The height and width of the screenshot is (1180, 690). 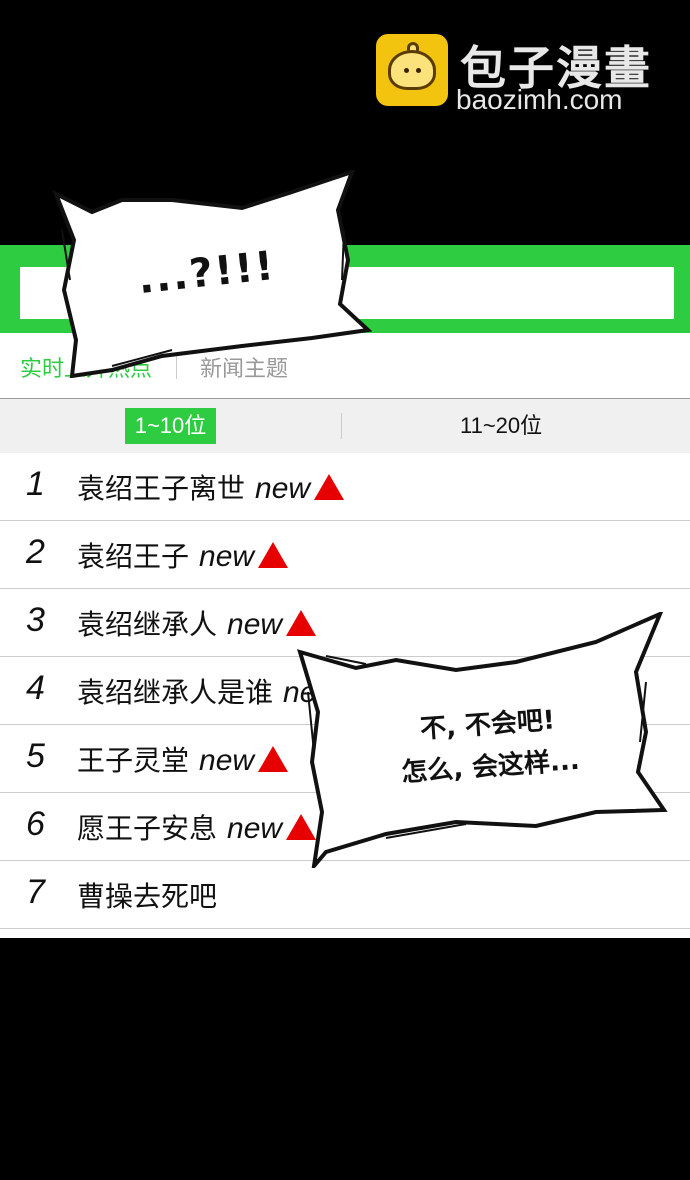 I want to click on baozi-bun-icon, so click(x=412, y=70).